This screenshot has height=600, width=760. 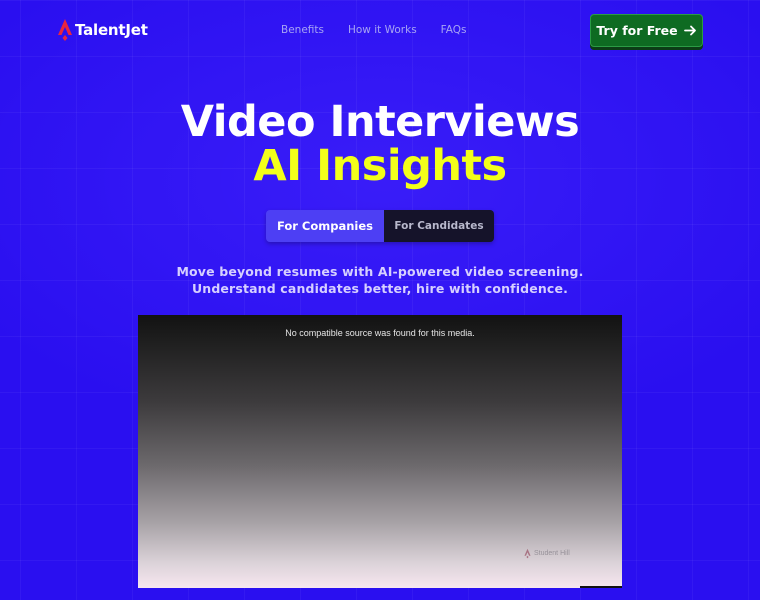 I want to click on nav-link-how-it-works: How it Works, so click(x=382, y=30).